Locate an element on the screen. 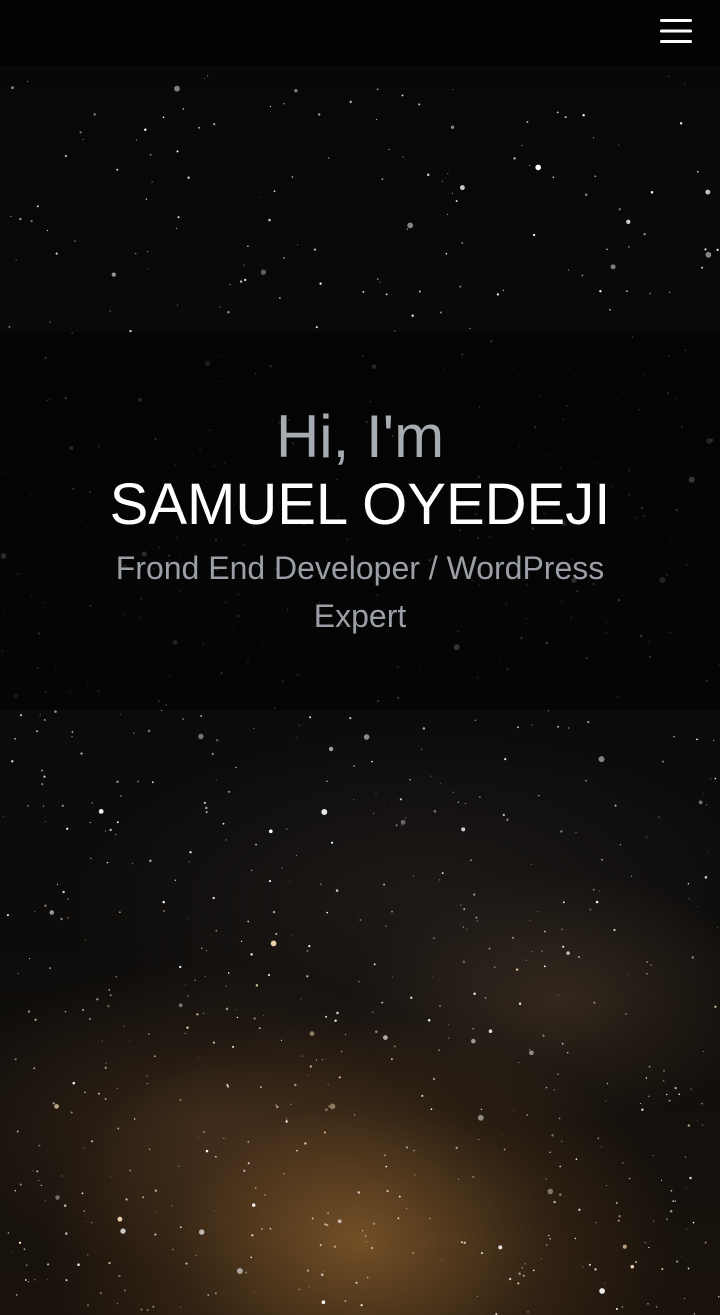  top-navigation-bar is located at coordinates (360, 33).